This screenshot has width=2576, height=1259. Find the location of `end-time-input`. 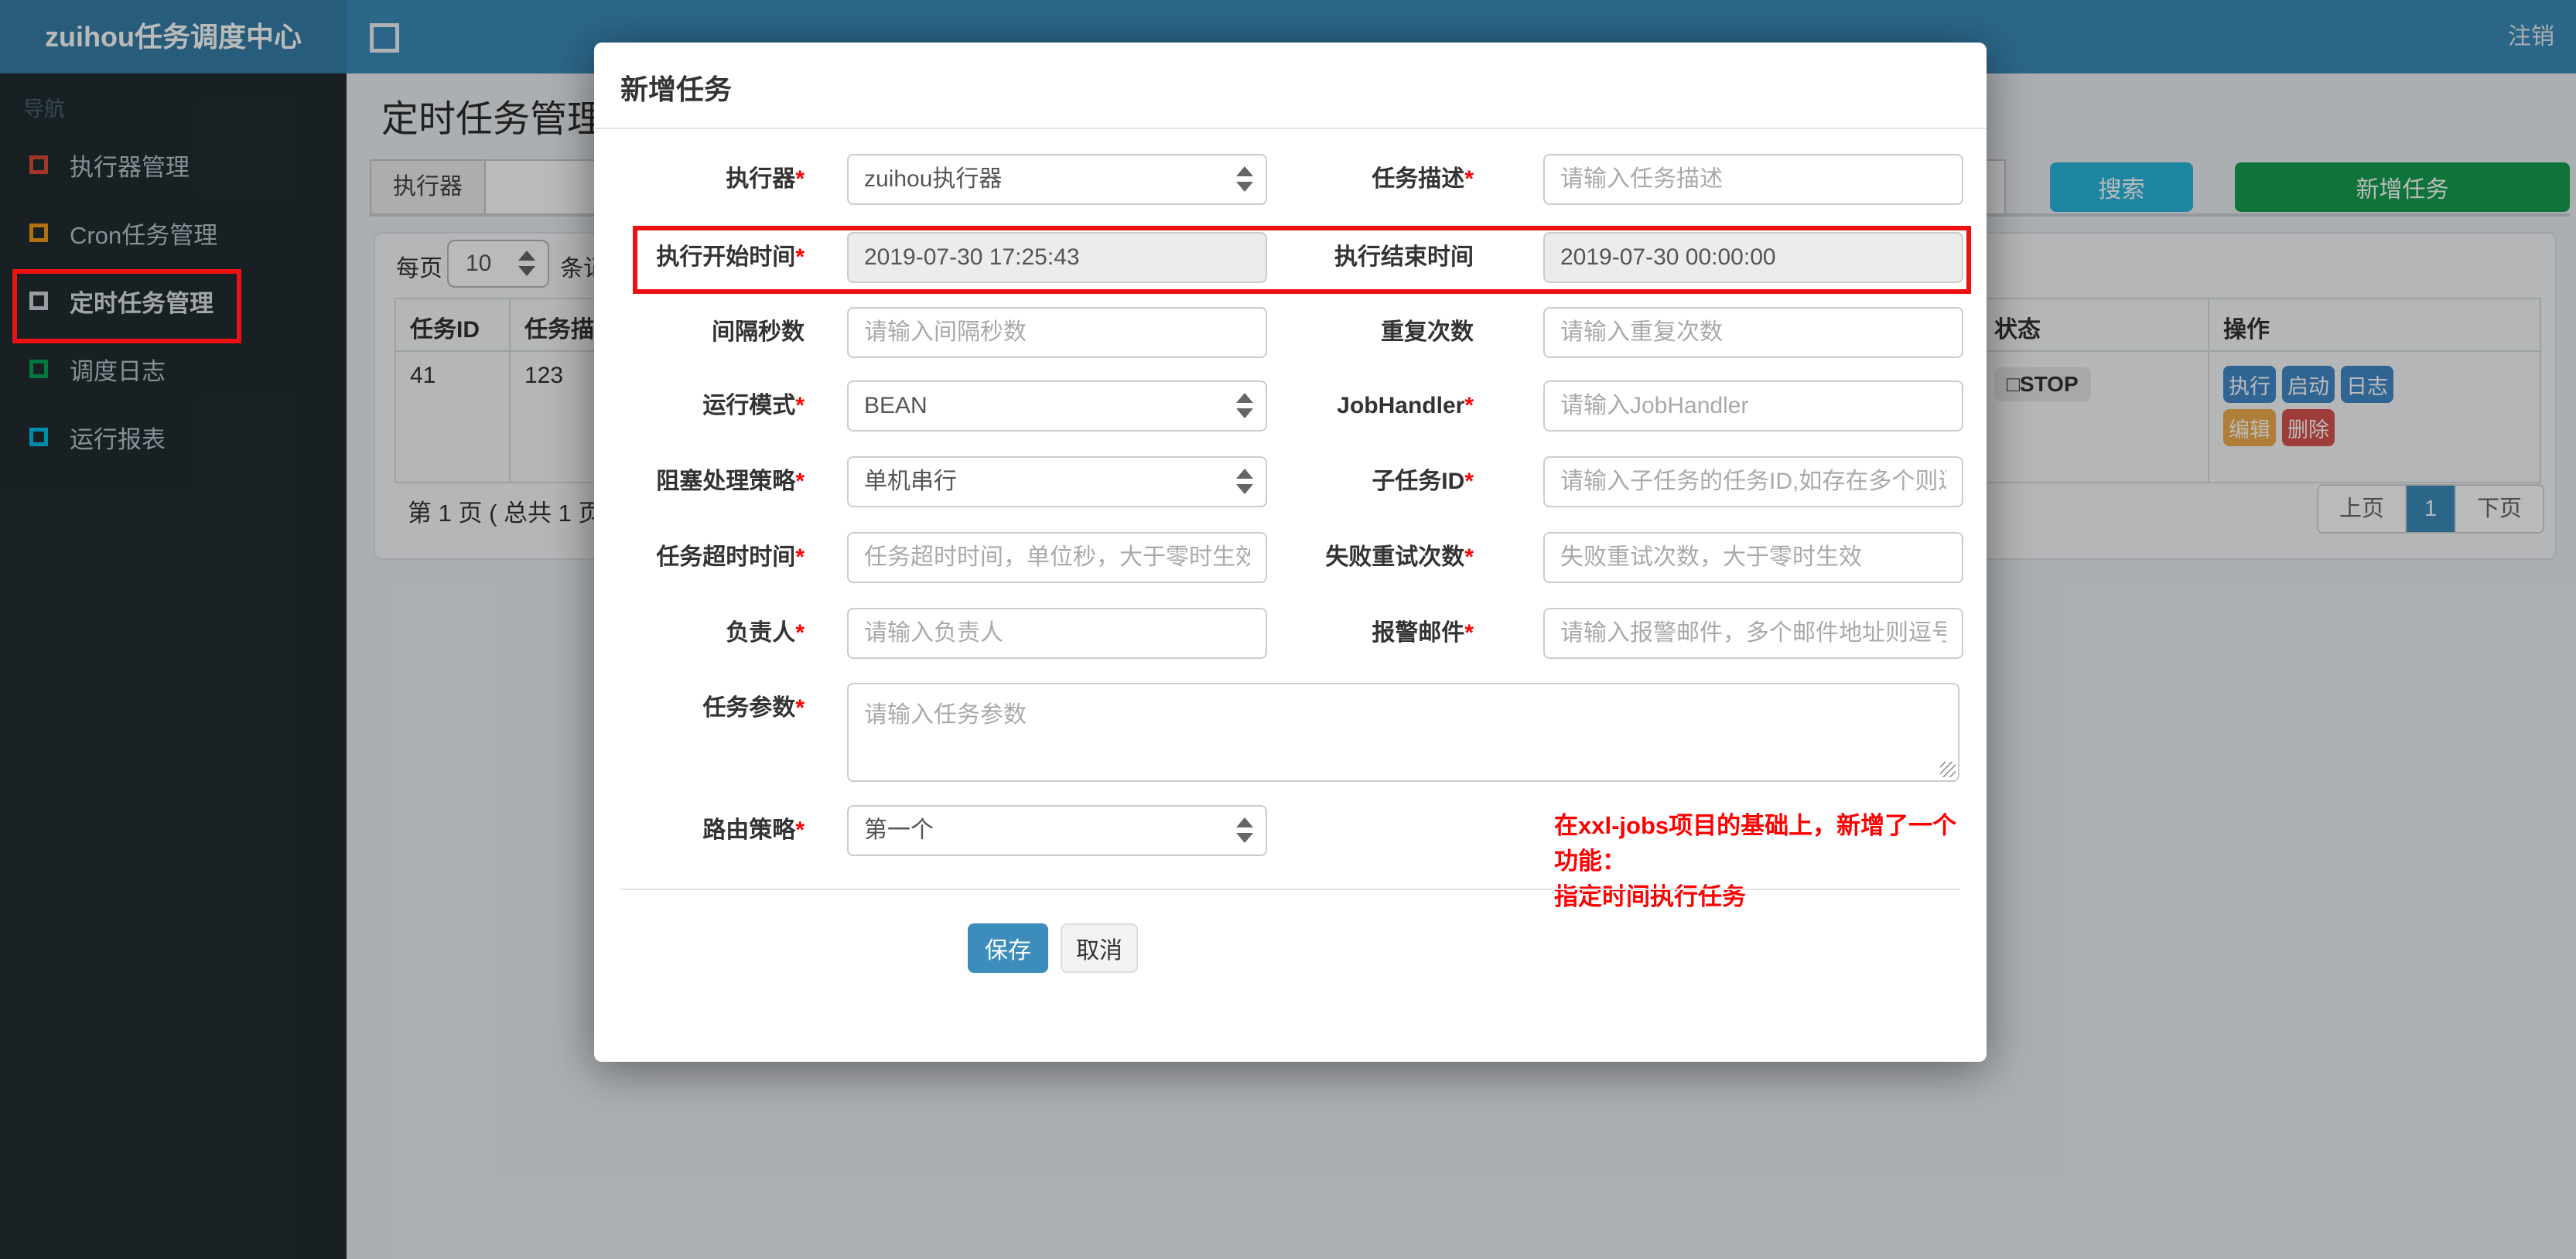

end-time-input is located at coordinates (1753, 258).